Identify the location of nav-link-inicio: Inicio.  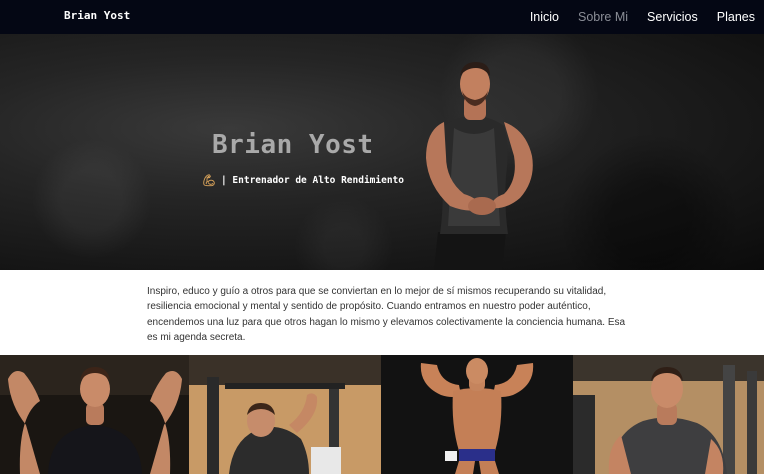
(544, 17).